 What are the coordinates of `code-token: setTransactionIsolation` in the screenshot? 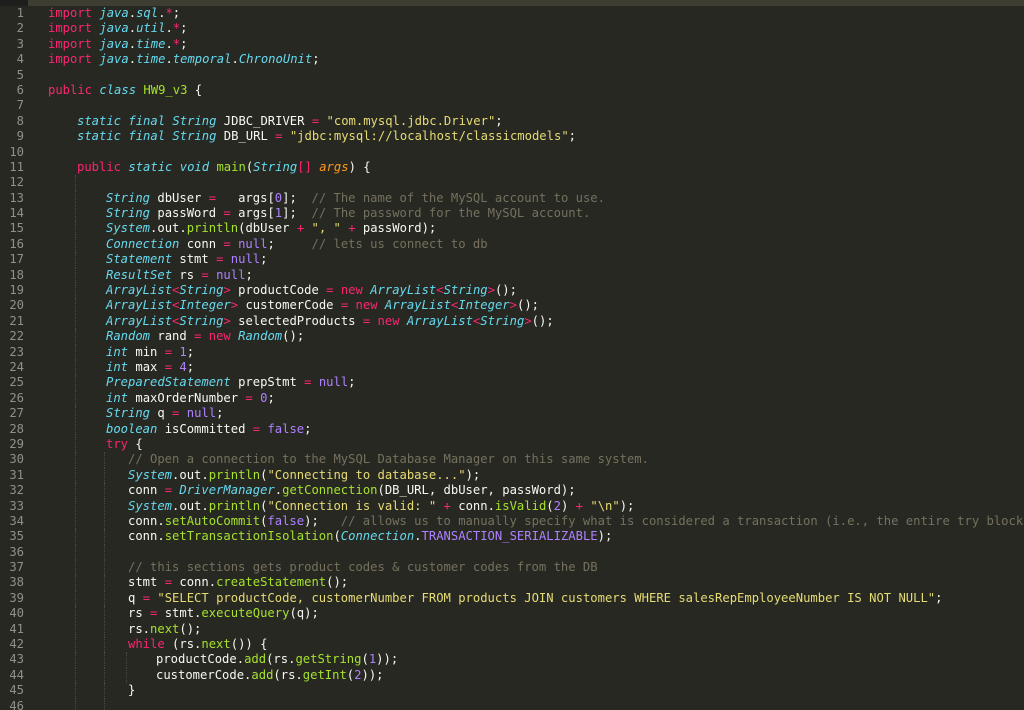 It's located at (249, 536).